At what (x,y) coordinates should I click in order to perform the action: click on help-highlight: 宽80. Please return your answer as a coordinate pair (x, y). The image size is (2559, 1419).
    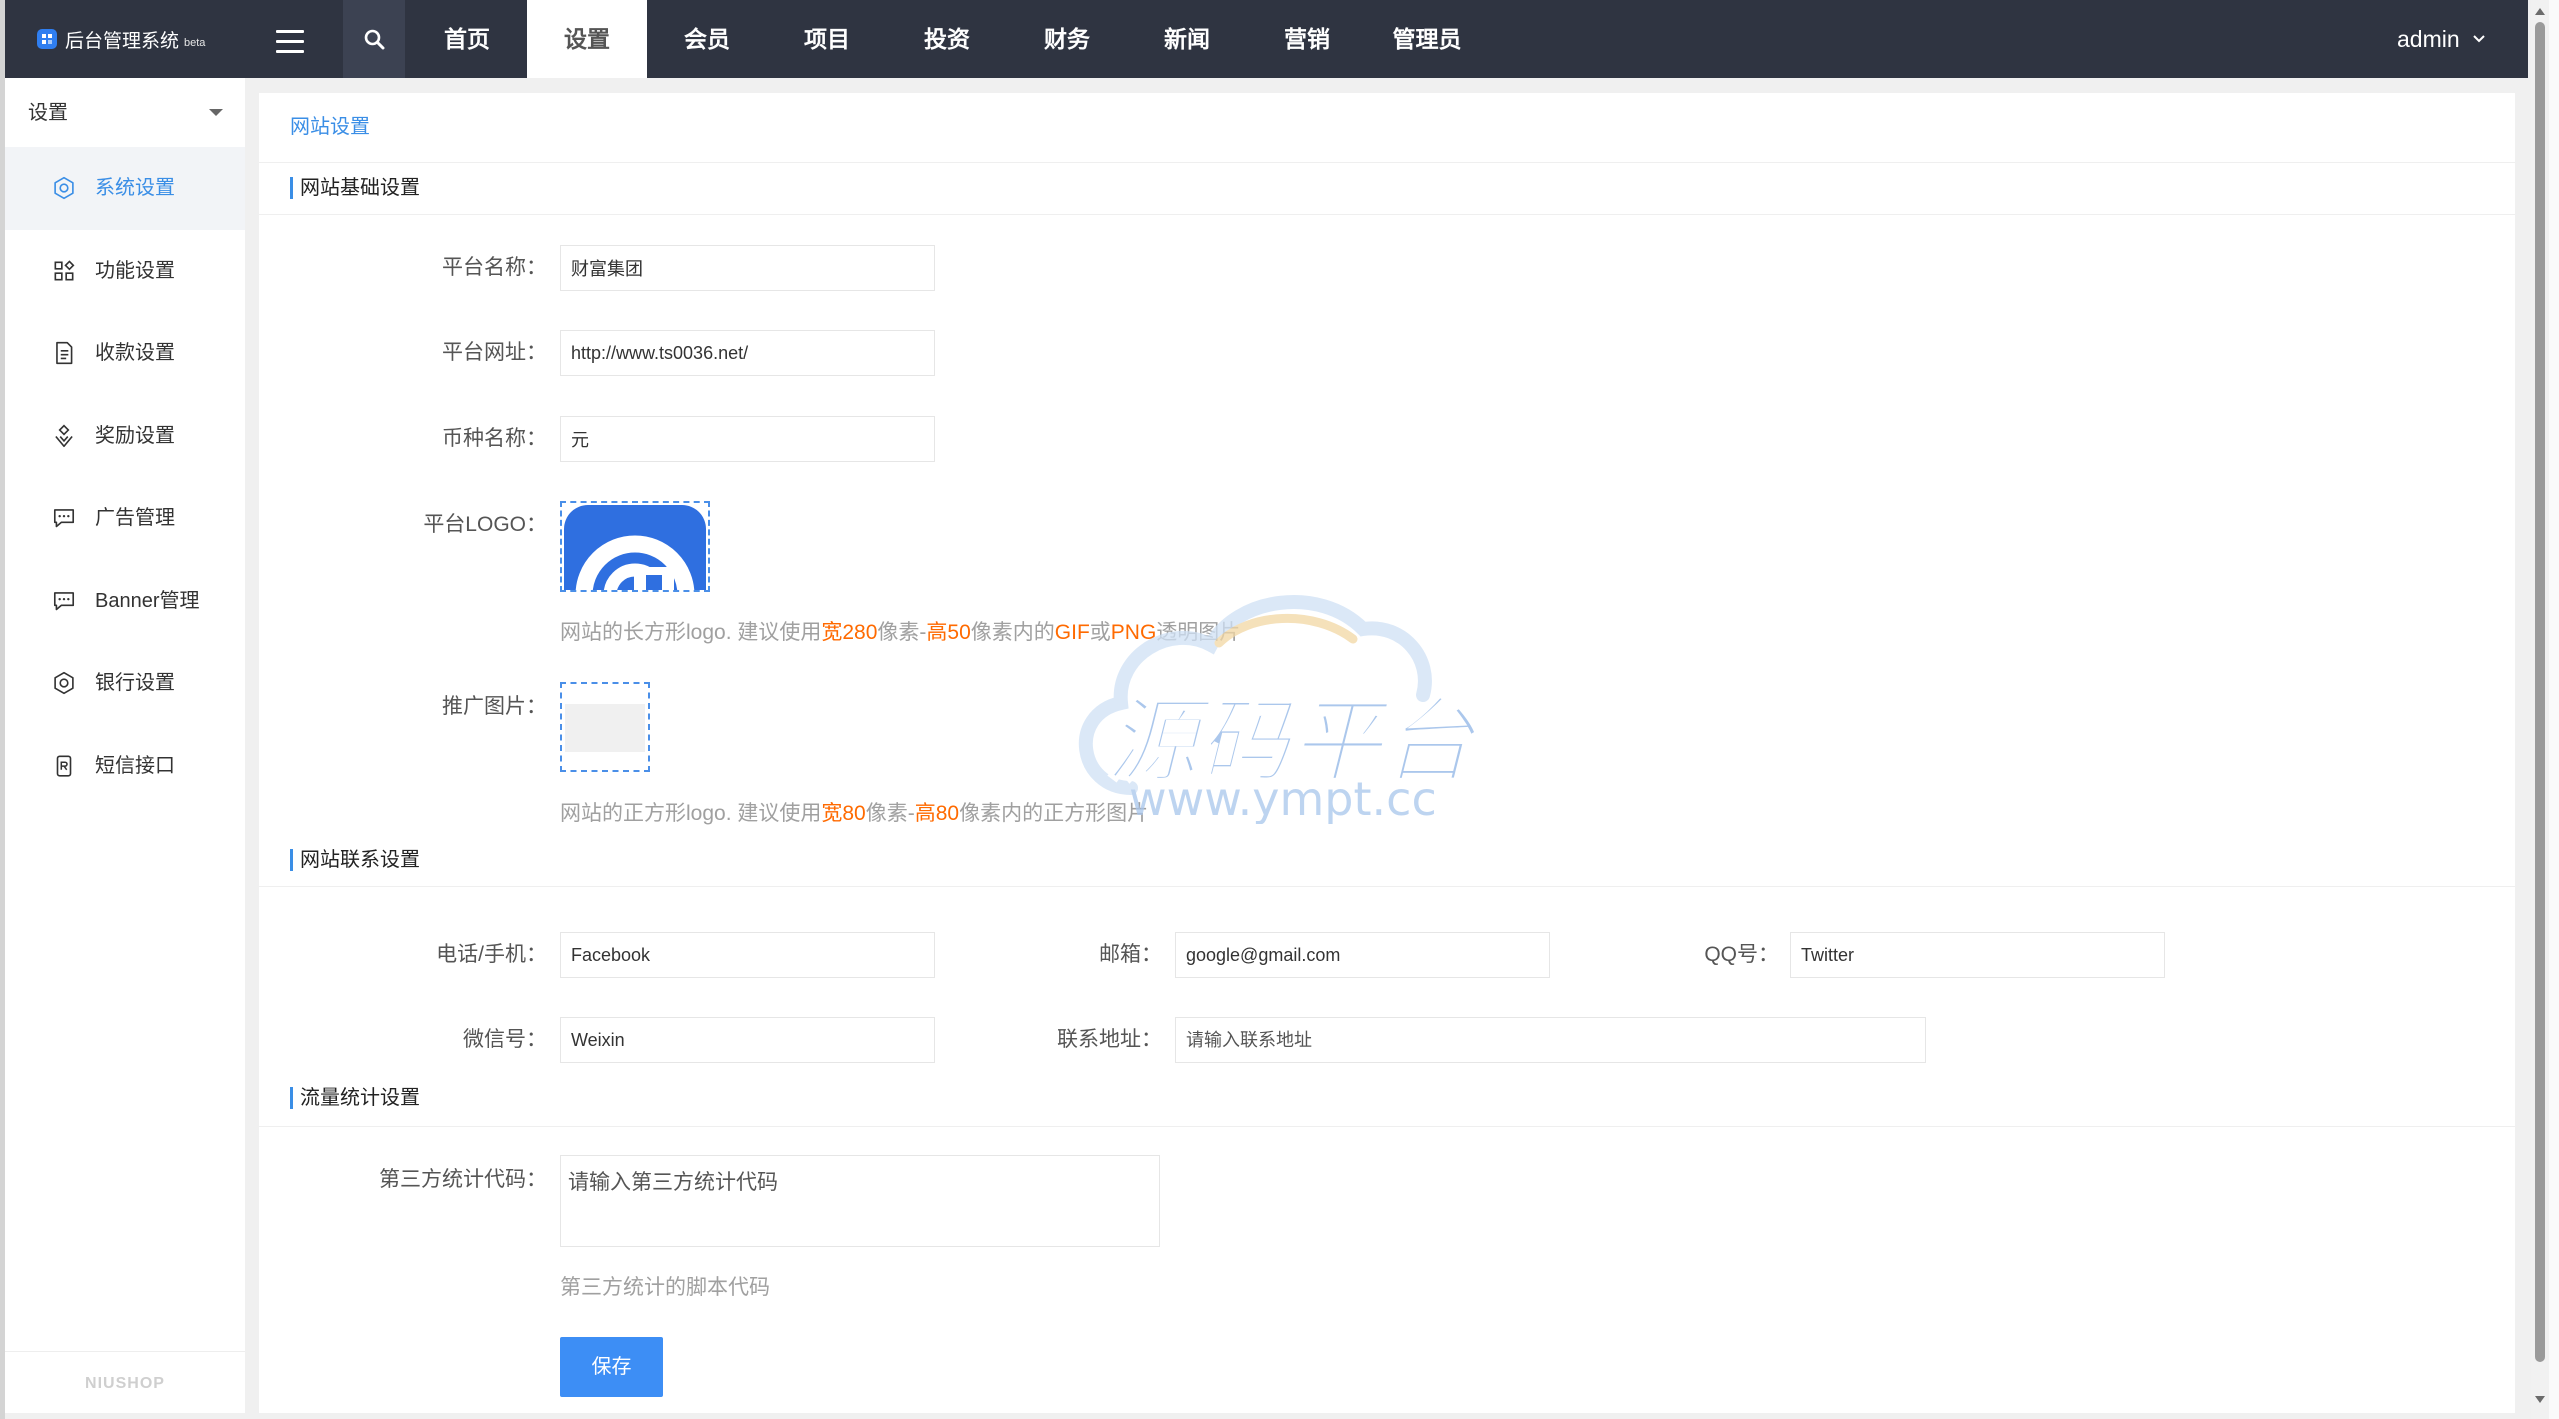
    Looking at the image, I should click on (843, 813).